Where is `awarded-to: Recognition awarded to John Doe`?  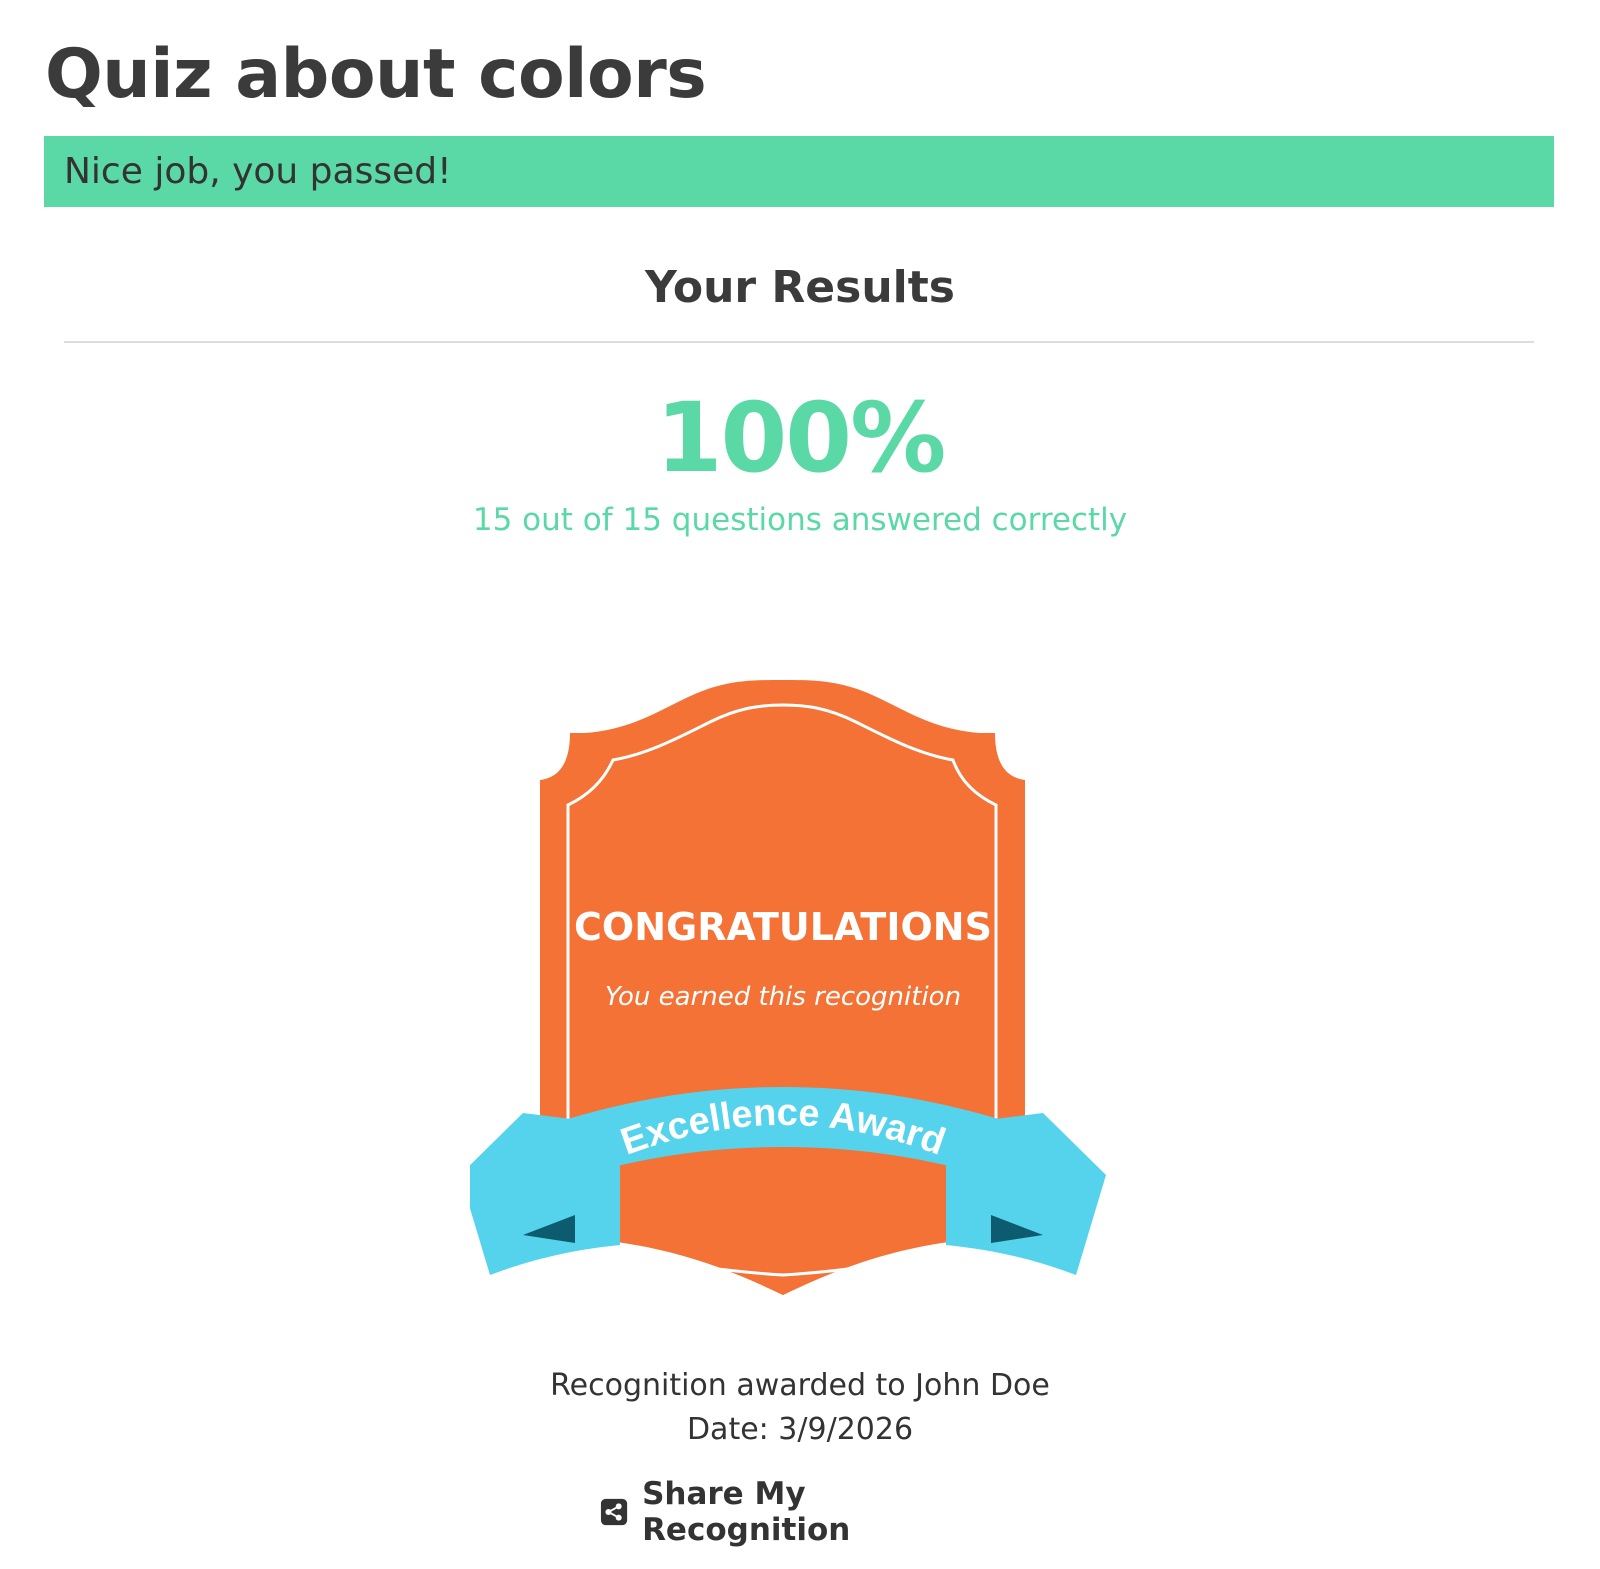 awarded-to: Recognition awarded to John Doe is located at coordinates (800, 1385).